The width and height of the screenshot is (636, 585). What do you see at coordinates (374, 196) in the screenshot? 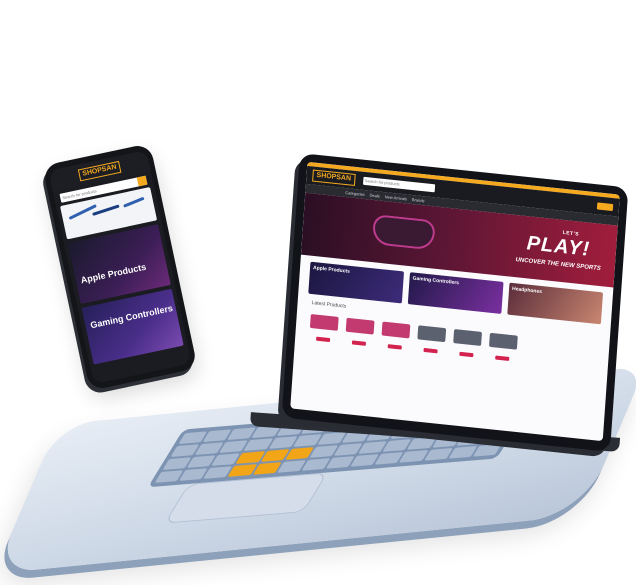
I see `nav-link: Deals` at bounding box center [374, 196].